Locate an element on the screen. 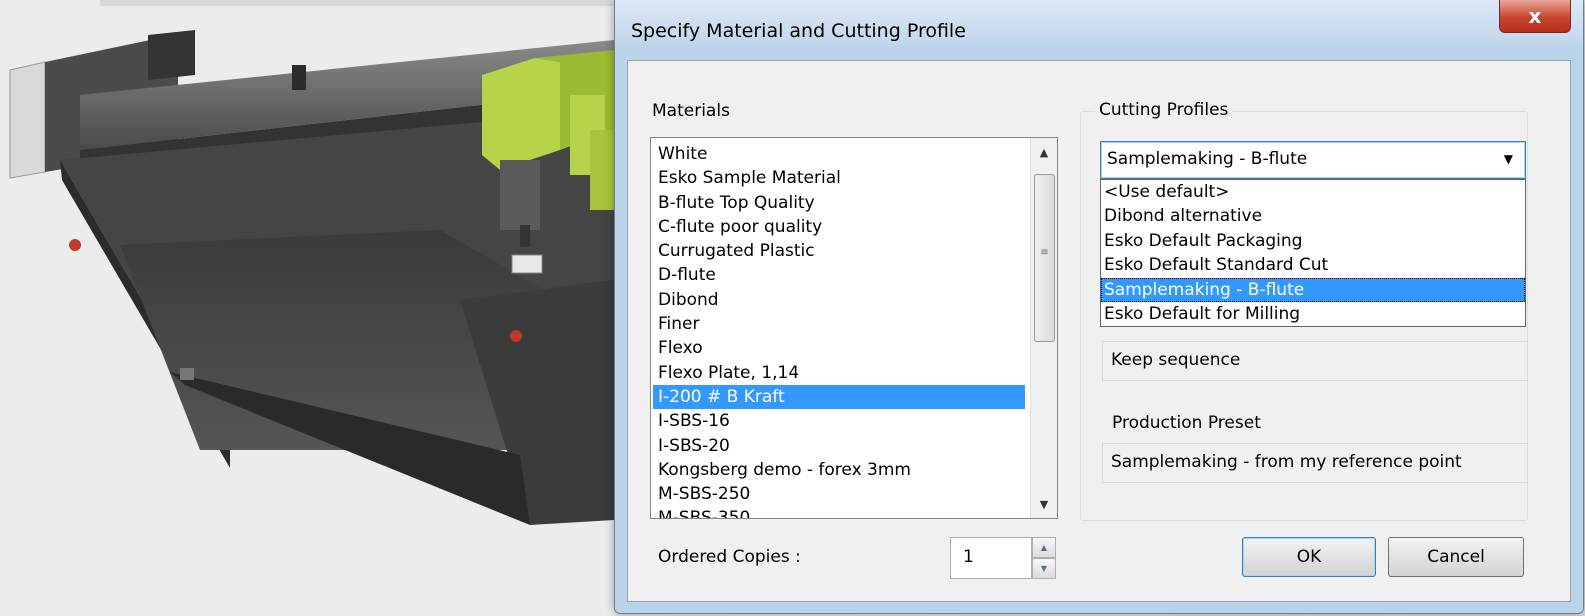 The width and height of the screenshot is (1585, 616). material-list-item: Finer is located at coordinates (839, 324).